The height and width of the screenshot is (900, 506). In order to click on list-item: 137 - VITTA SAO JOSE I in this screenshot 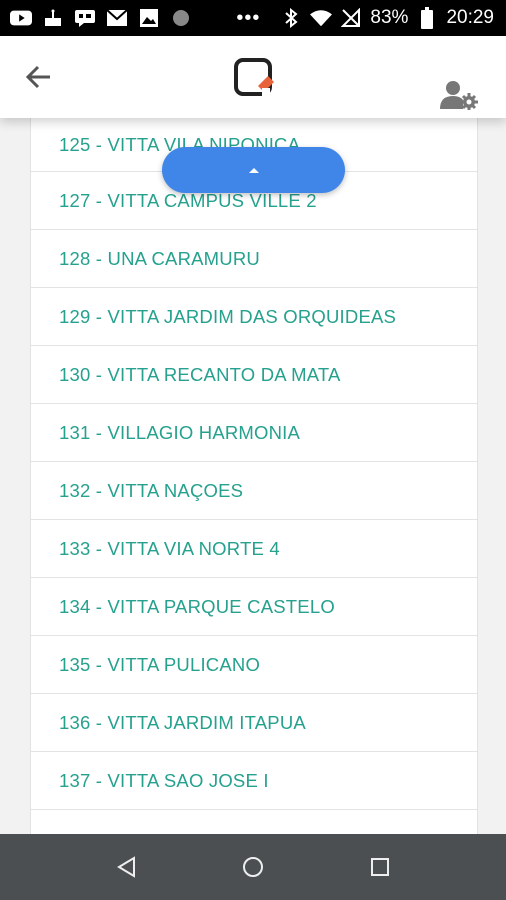, I will do `click(254, 781)`.